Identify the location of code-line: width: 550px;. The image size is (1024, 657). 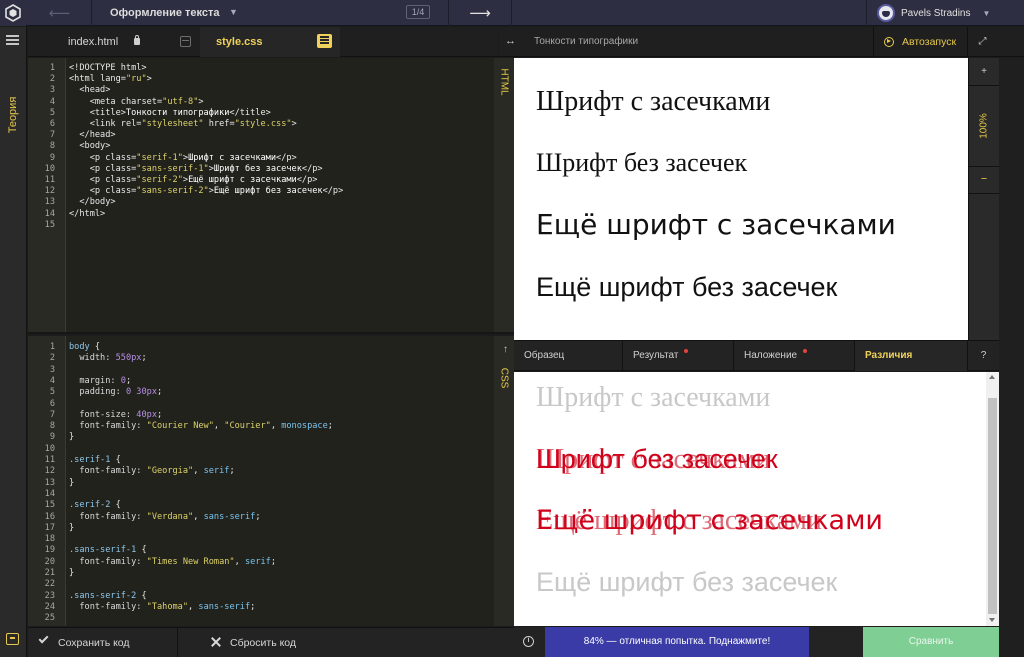
(113, 358).